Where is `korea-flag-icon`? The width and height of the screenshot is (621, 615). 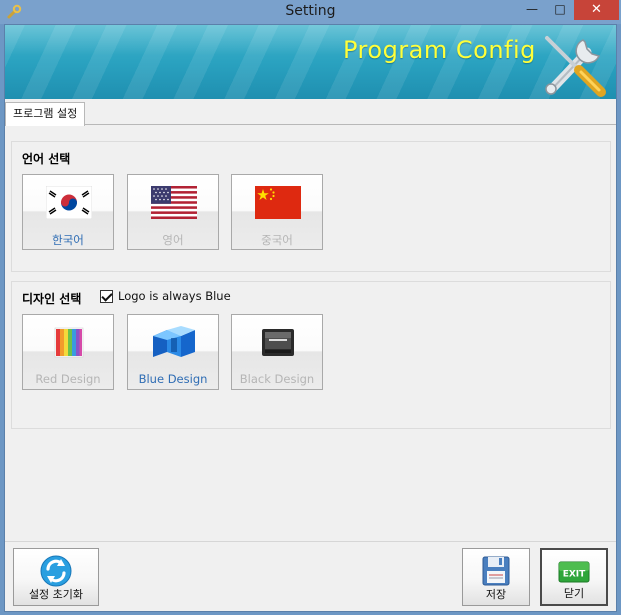
korea-flag-icon is located at coordinates (69, 202).